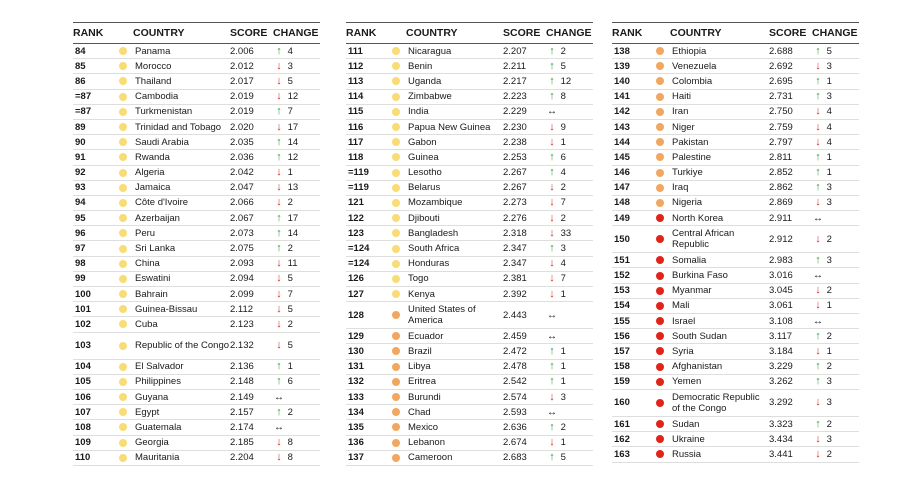 This screenshot has width=900, height=495. I want to click on rank-cell: 144, so click(631, 142).